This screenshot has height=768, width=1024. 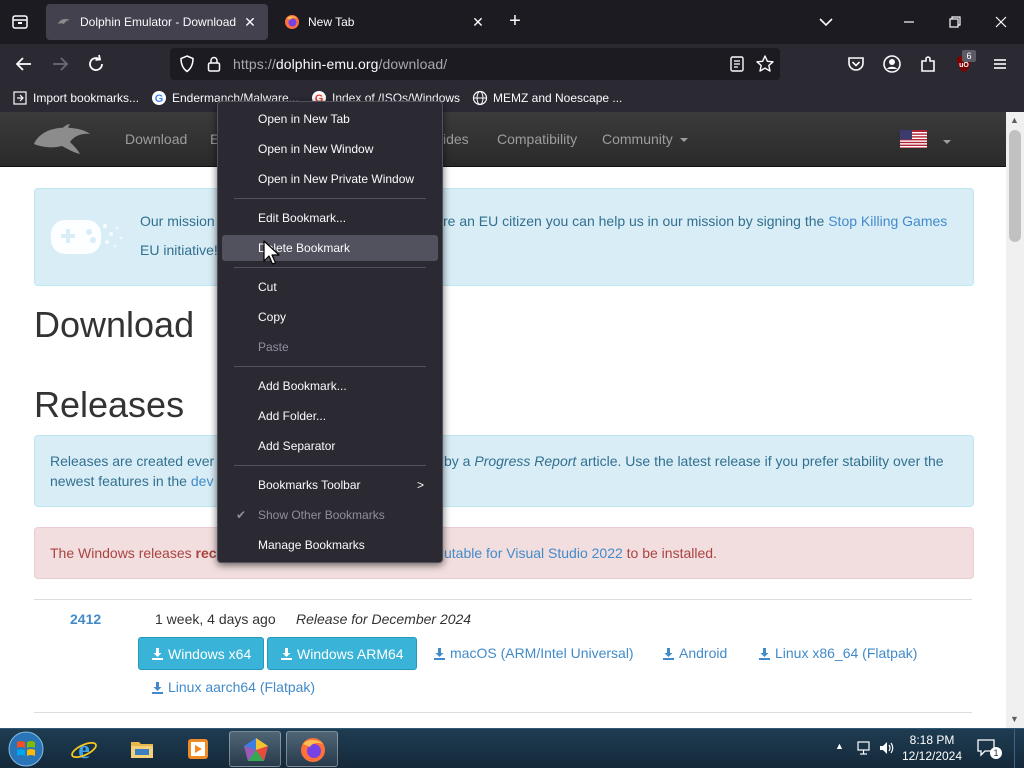 I want to click on releases-info-line2: newest features in the dev, so click(x=131, y=481).